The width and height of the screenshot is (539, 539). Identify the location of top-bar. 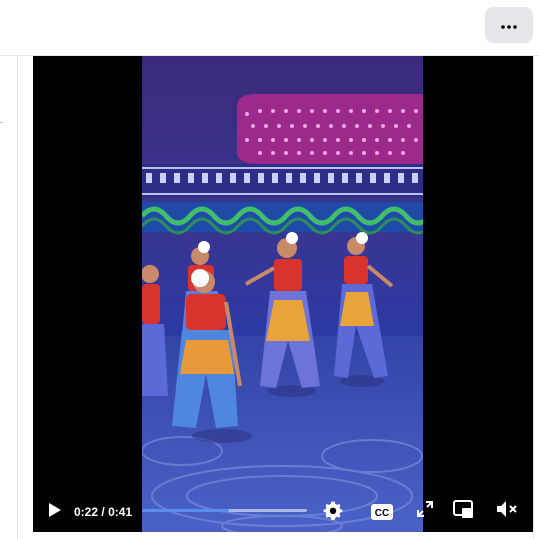
(269, 28).